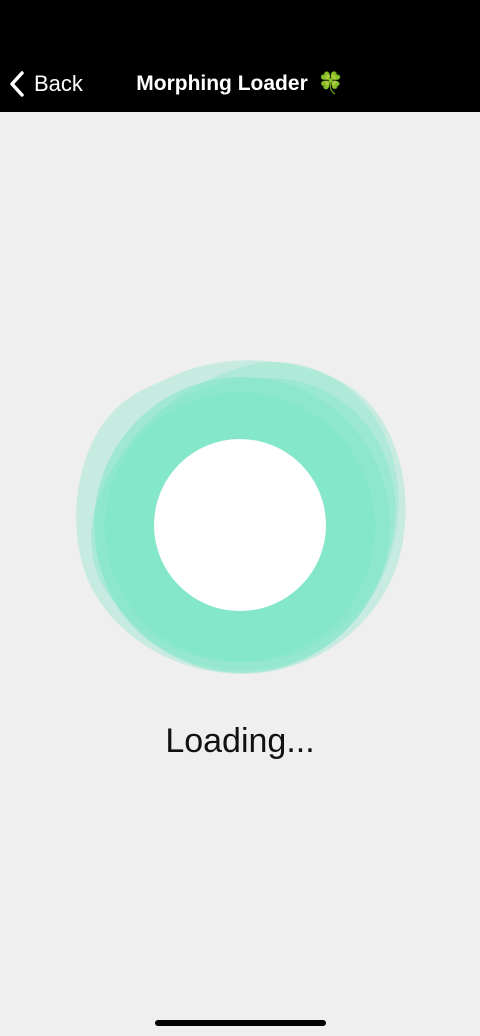 The height and width of the screenshot is (1036, 480). What do you see at coordinates (330, 83) in the screenshot?
I see `clover-emoji-icon: 🍀` at bounding box center [330, 83].